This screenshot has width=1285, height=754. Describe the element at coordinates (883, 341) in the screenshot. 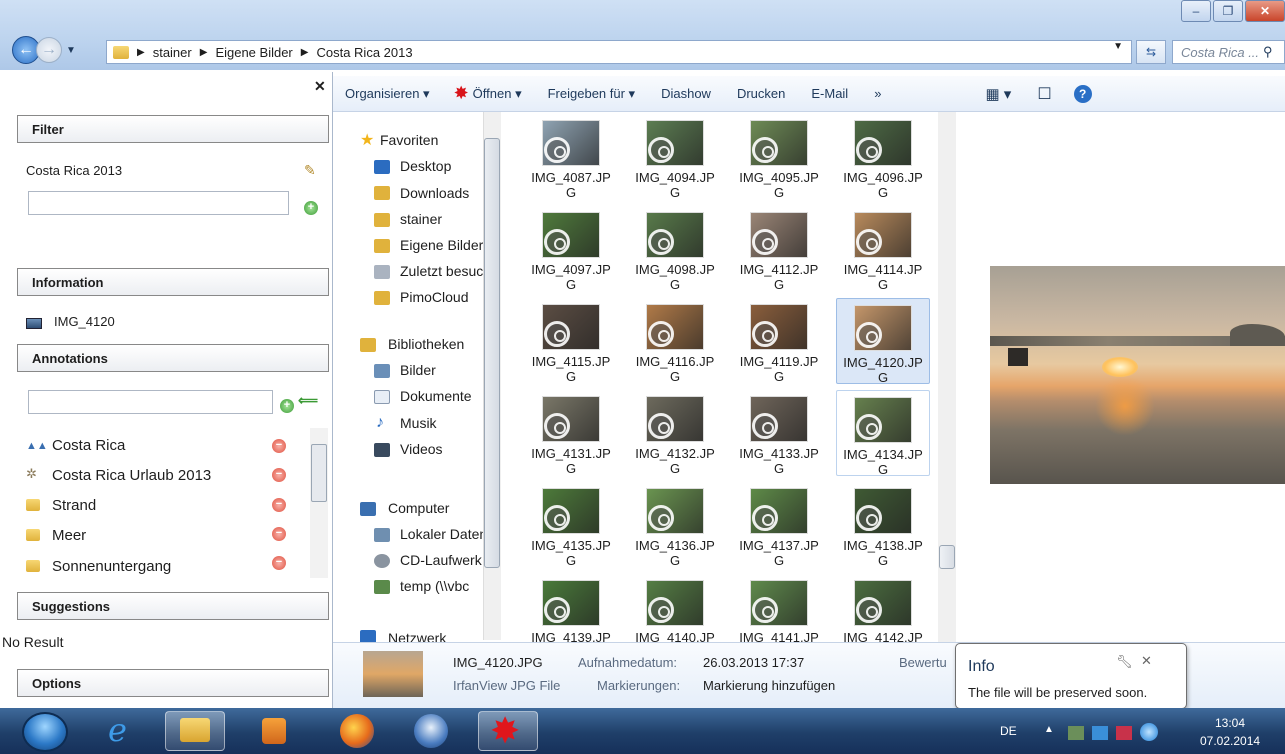

I see `file-item: IMG_4120.JPG` at that location.